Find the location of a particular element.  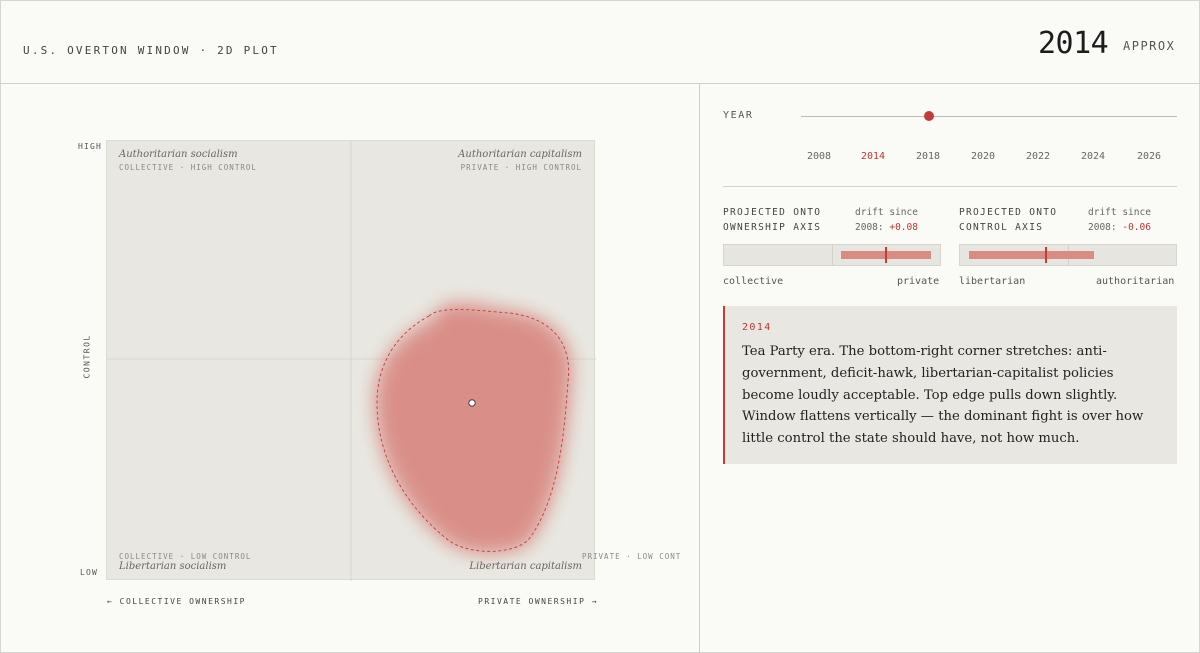

axis-high-label: HIGH is located at coordinates (90, 146).